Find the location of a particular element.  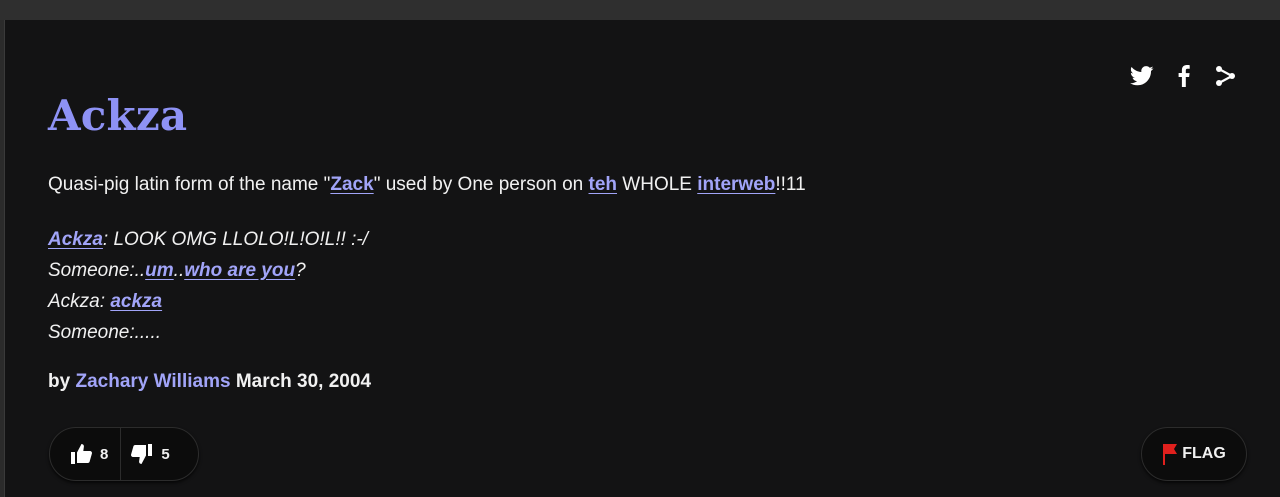

text-segment: " used by One person on is located at coordinates (481, 184).